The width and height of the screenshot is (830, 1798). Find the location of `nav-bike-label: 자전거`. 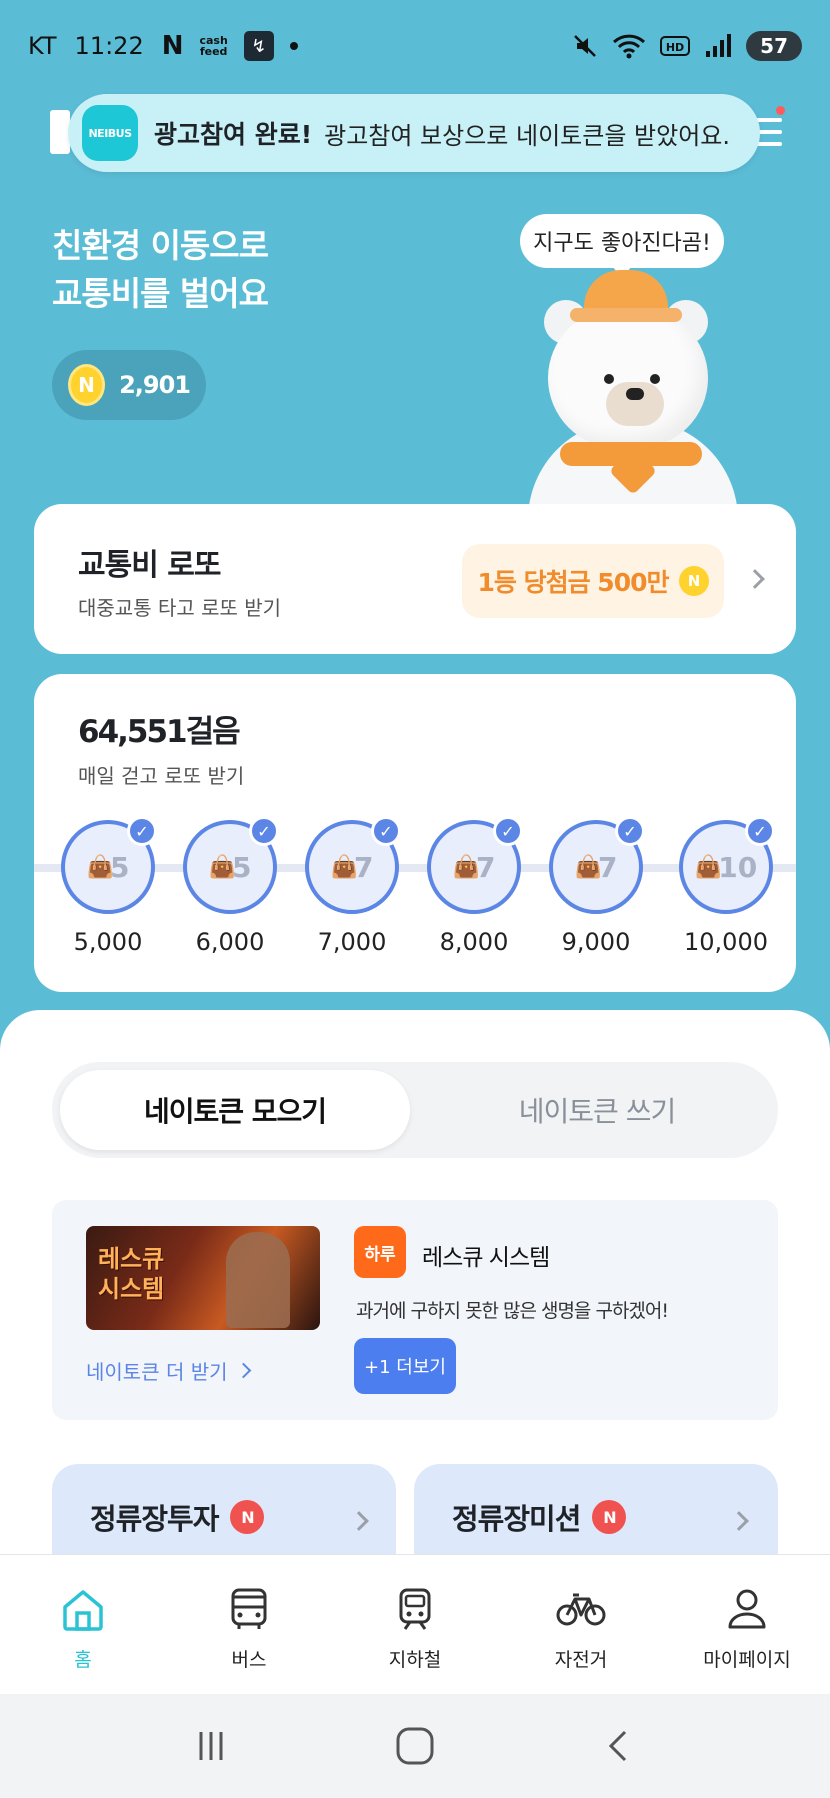

nav-bike-label: 자전거 is located at coordinates (581, 1660).